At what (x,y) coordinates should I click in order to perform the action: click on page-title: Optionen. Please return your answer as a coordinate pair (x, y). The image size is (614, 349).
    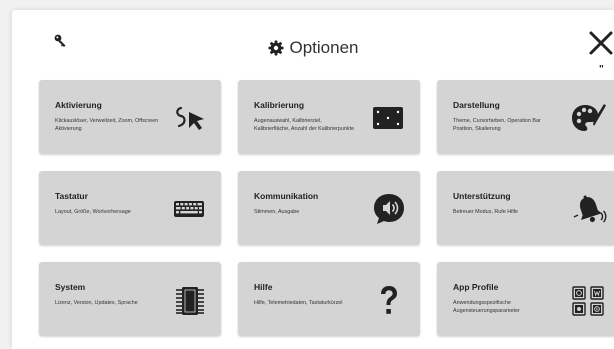
    Looking at the image, I should click on (313, 48).